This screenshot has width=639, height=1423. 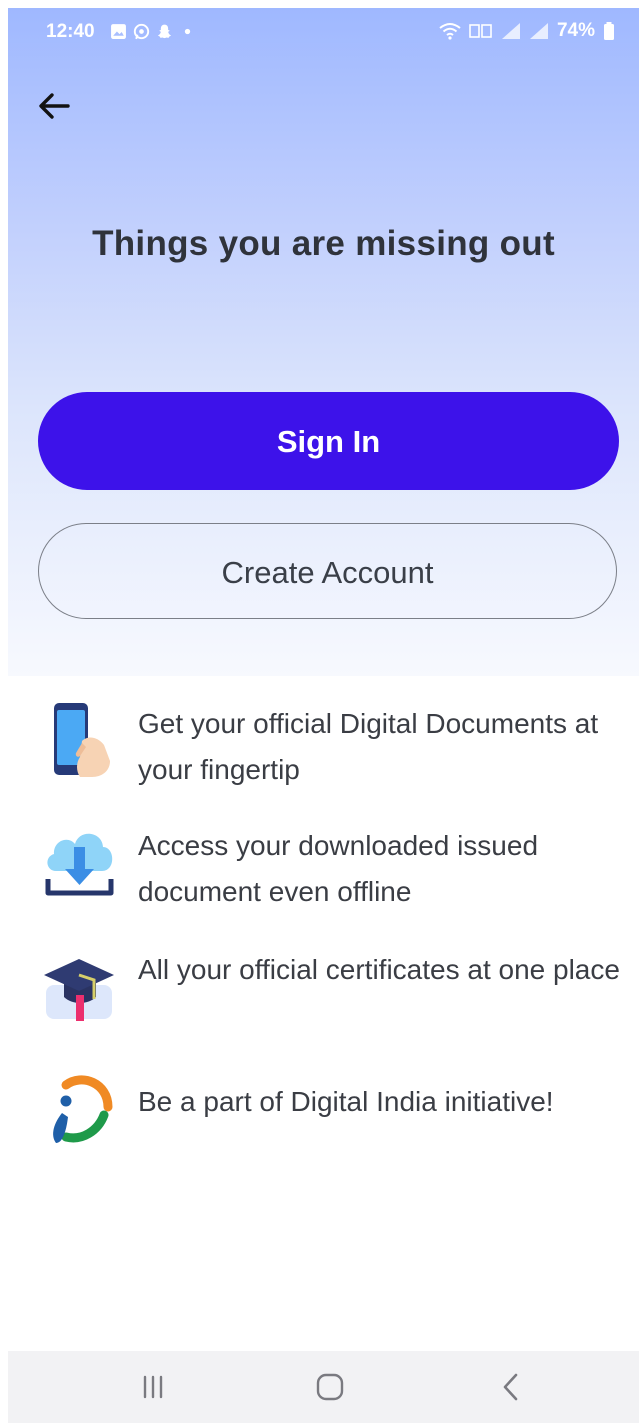 I want to click on gallery-icon, so click(x=118, y=31).